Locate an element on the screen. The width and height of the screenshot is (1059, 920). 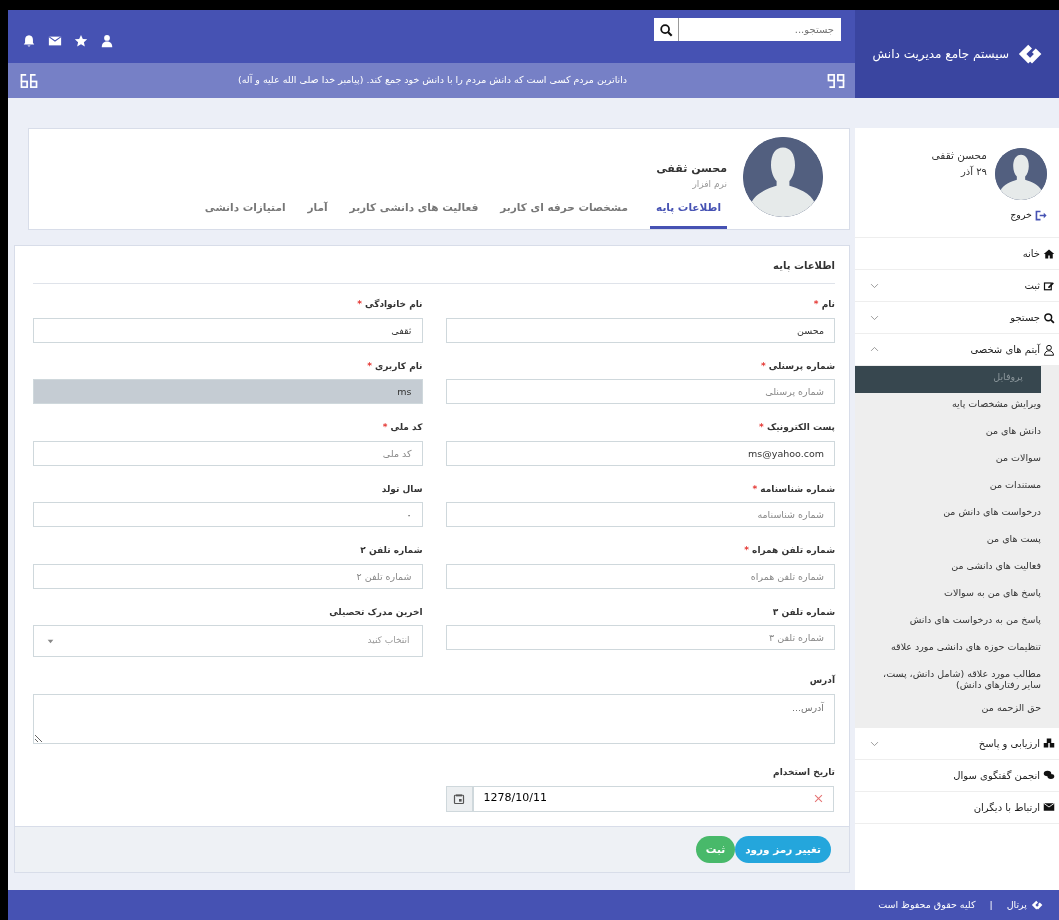
portal-link: پرتال is located at coordinates (1025, 905).